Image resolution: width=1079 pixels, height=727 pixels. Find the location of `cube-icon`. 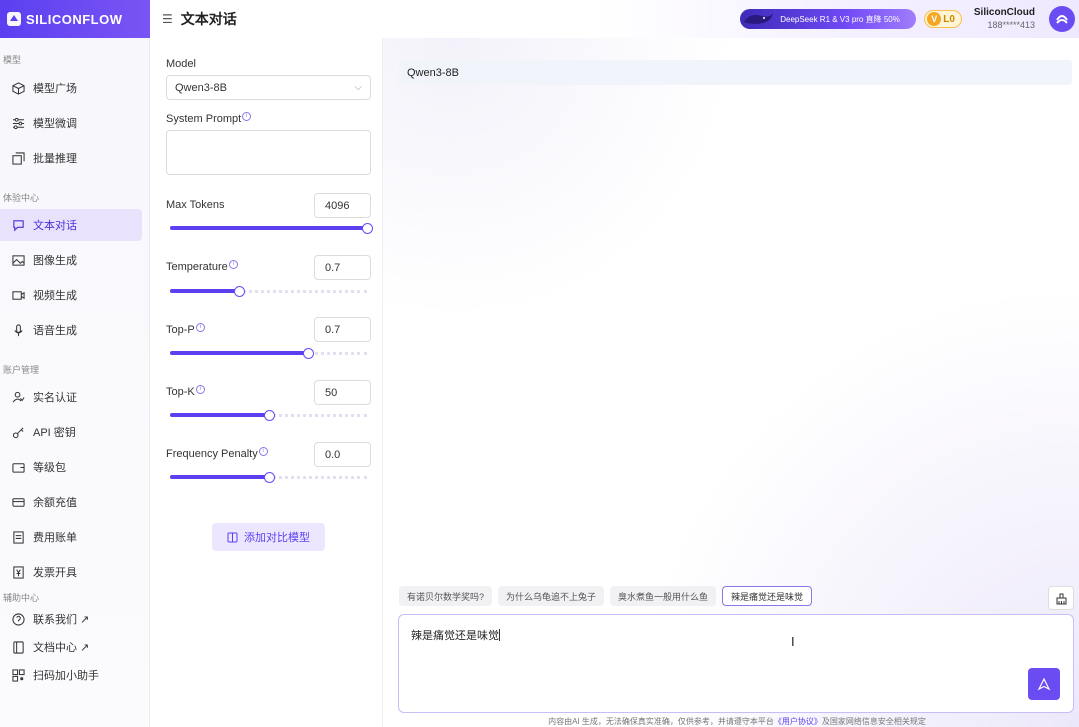

cube-icon is located at coordinates (18, 88).